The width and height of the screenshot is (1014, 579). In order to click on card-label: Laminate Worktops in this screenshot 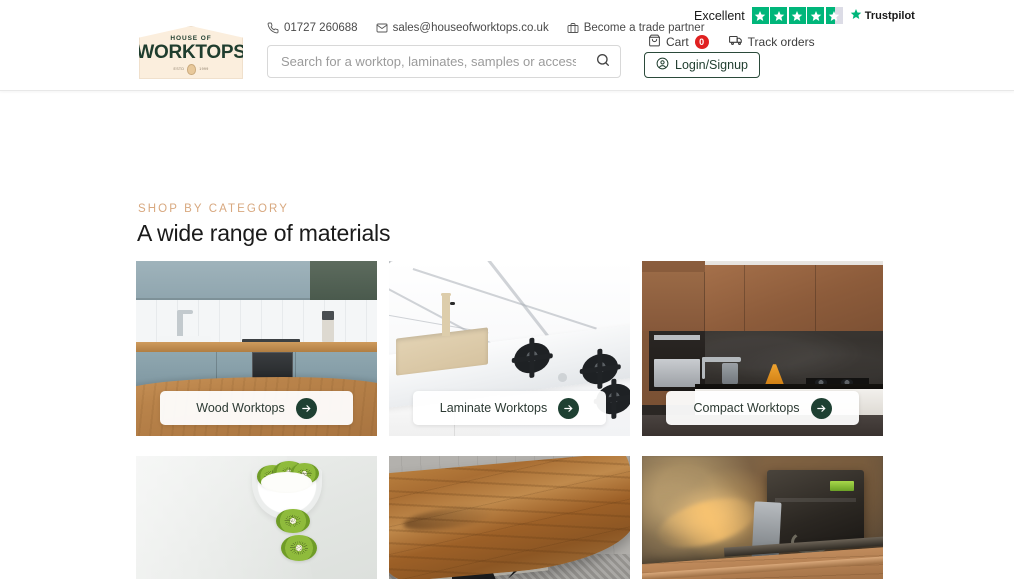, I will do `click(493, 408)`.